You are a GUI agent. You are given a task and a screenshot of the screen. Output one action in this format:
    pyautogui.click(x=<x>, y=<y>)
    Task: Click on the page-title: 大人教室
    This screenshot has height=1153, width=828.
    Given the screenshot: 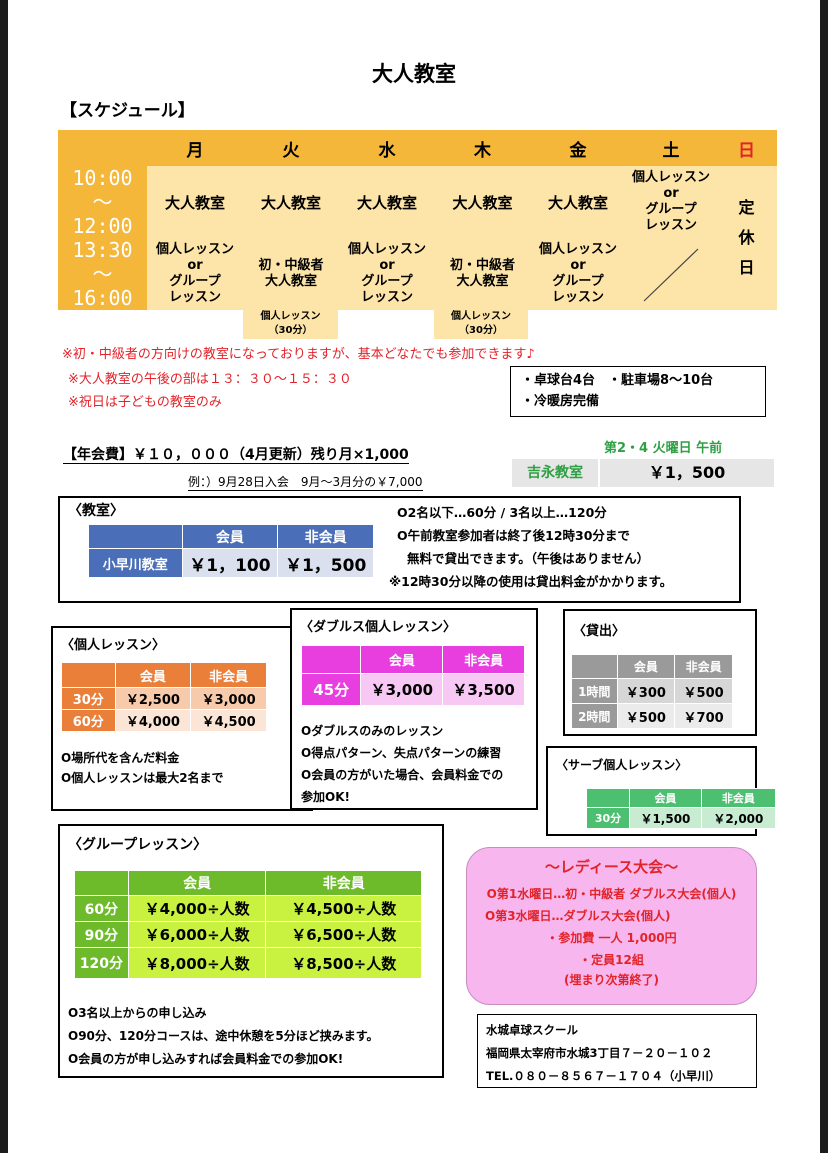 What is the action you would take?
    pyautogui.click(x=414, y=74)
    